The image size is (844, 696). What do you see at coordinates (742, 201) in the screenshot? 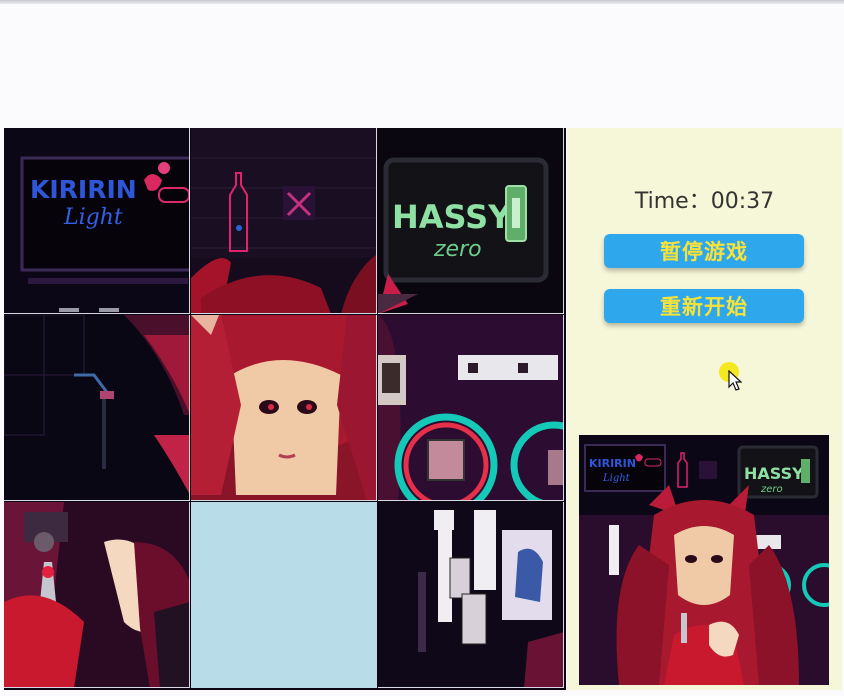
I see `timer-value: 00:37` at bounding box center [742, 201].